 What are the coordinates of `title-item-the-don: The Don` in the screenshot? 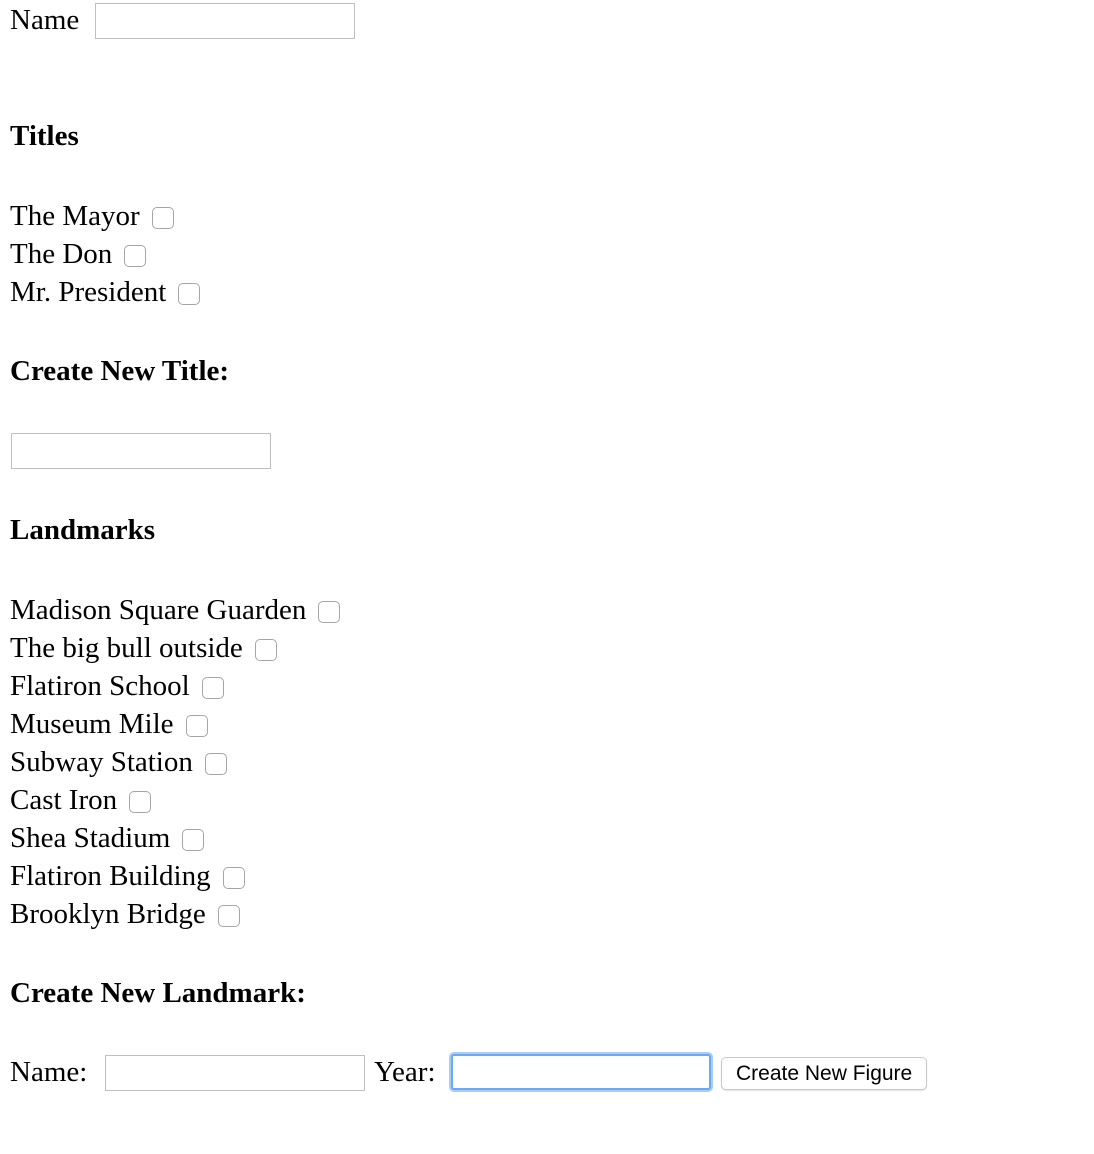 It's located at (105, 254).